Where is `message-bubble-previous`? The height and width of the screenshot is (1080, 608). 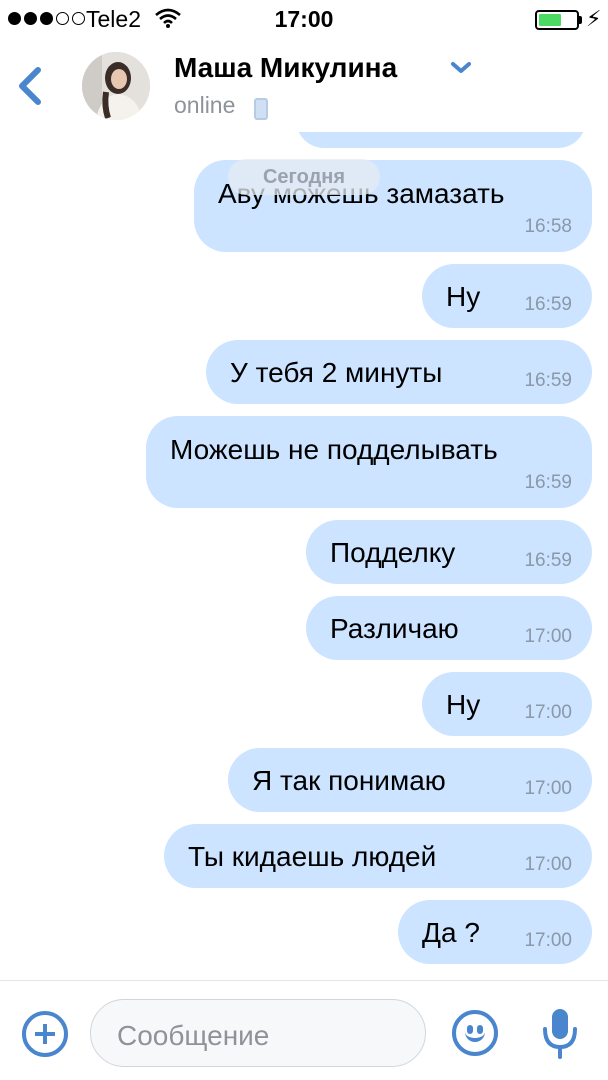
message-bubble-previous is located at coordinates (441, 140).